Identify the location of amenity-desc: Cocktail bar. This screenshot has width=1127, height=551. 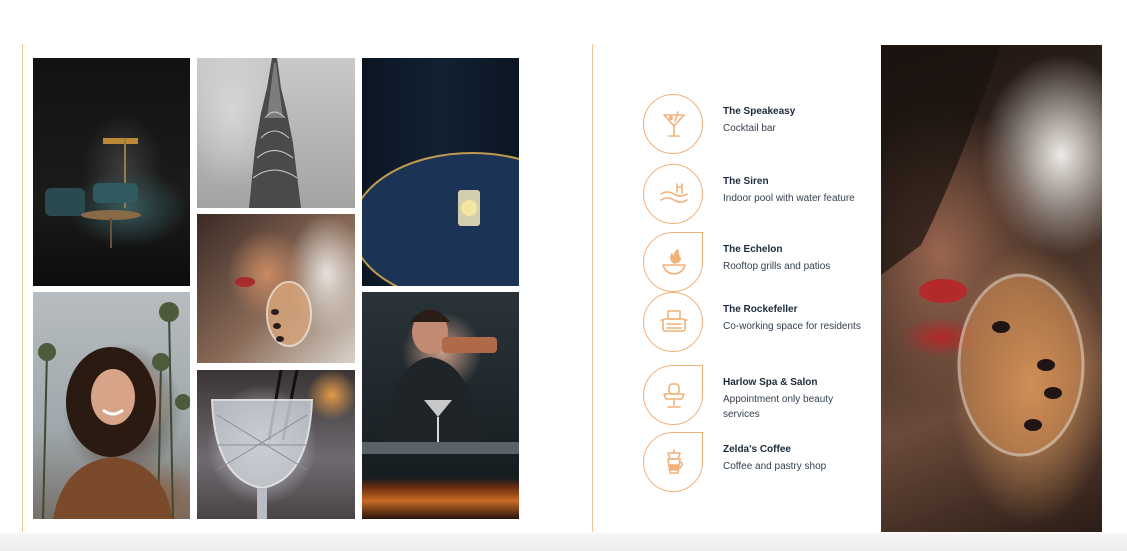
(749, 128).